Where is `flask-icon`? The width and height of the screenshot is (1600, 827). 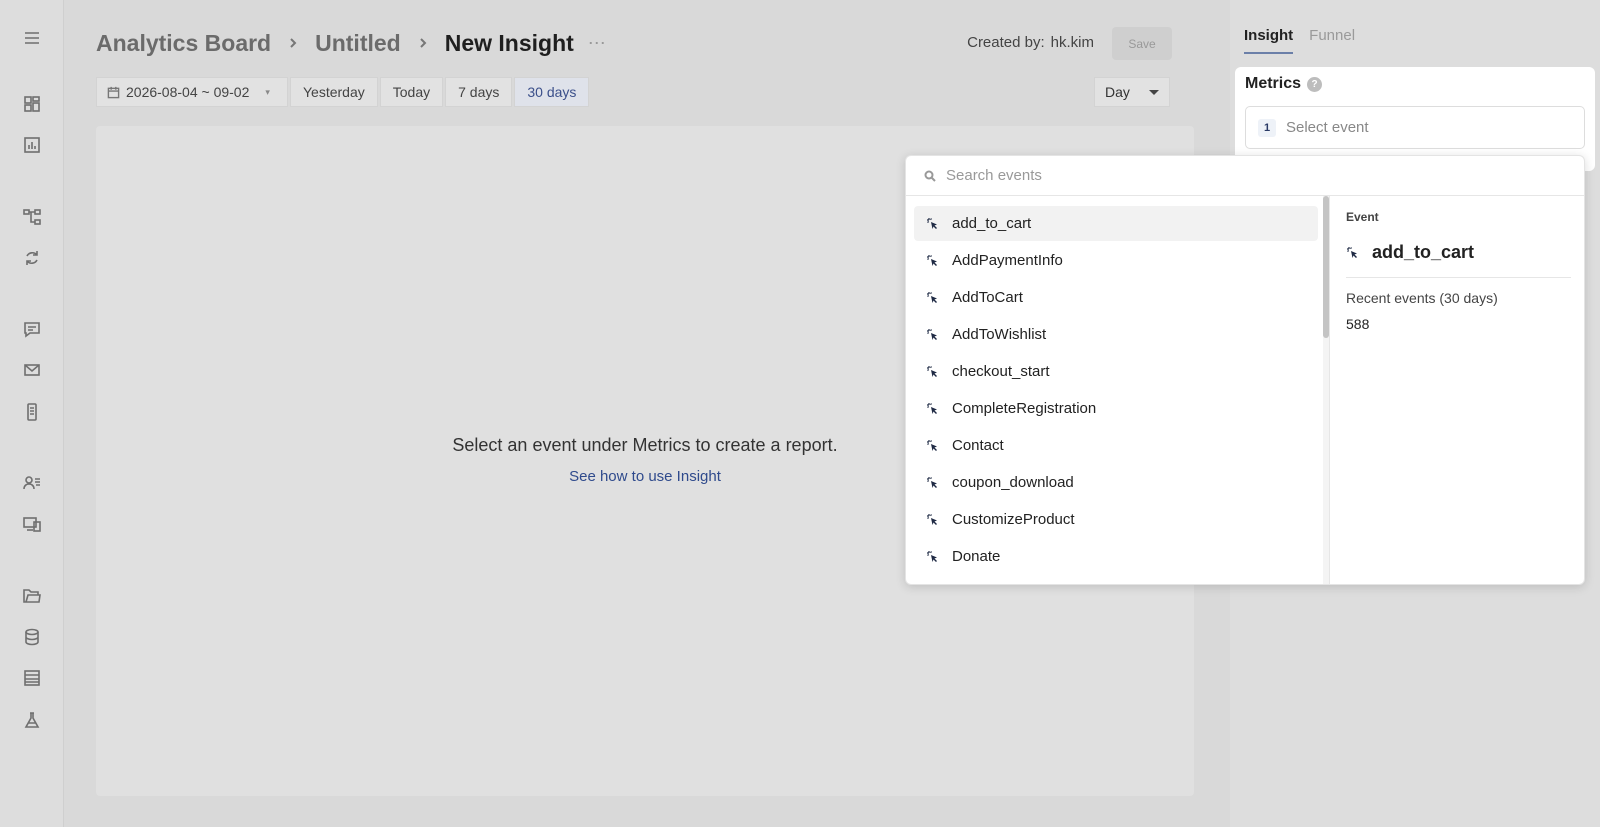 flask-icon is located at coordinates (32, 720).